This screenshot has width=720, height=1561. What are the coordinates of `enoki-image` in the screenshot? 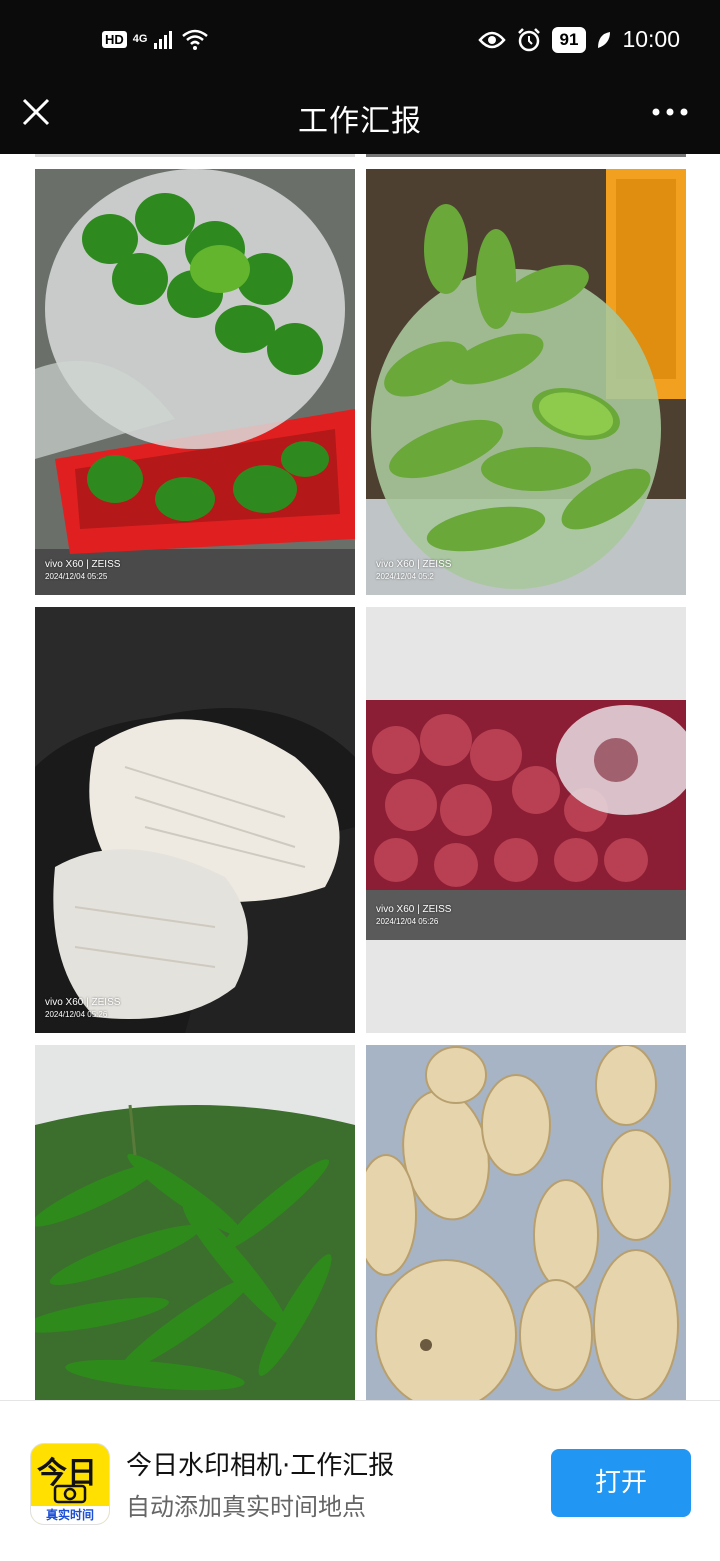 It's located at (195, 820).